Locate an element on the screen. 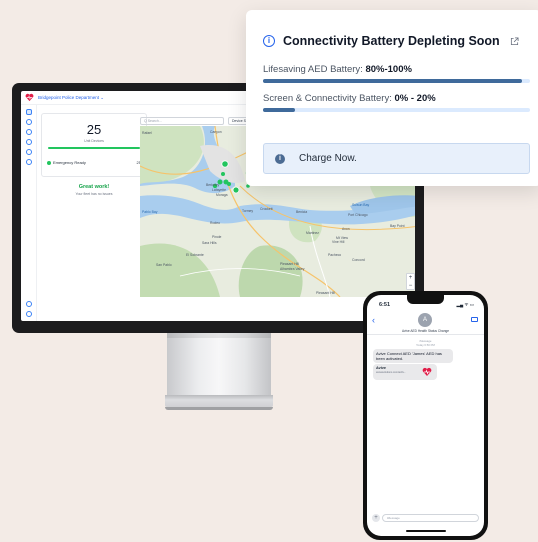 Image resolution: width=538 pixels, height=542 pixels. map-label: El Sobrante is located at coordinates (195, 255).